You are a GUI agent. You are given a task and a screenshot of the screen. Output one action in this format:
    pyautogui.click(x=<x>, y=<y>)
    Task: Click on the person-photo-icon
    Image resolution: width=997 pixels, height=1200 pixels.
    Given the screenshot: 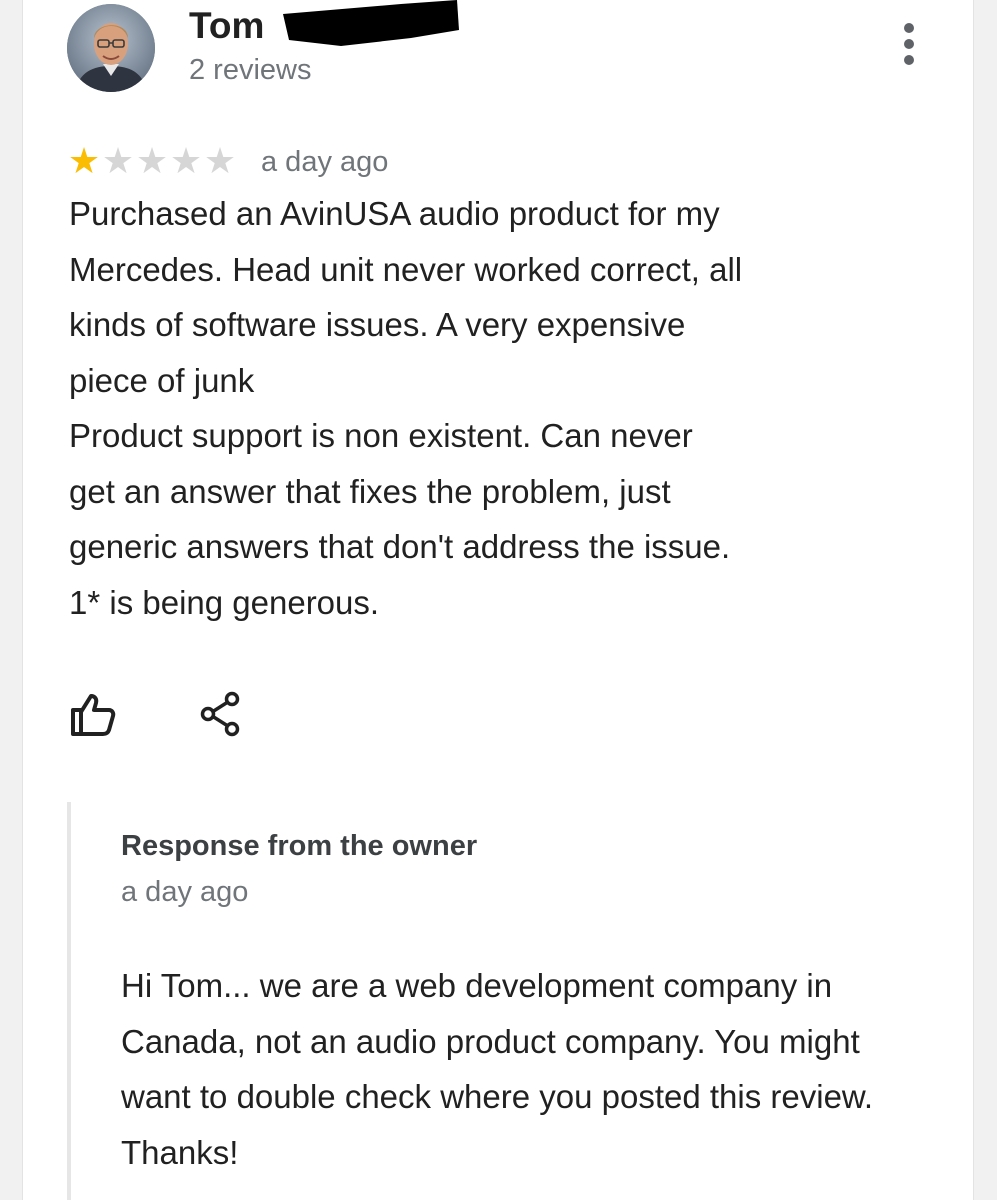 What is the action you would take?
    pyautogui.click(x=111, y=48)
    